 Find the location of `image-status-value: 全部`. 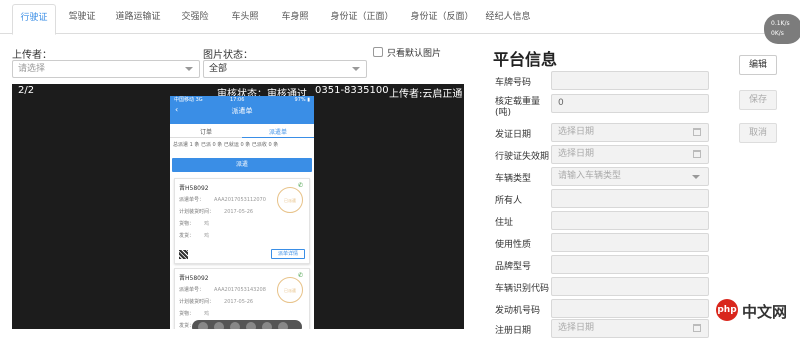

image-status-value: 全部 is located at coordinates (218, 69).